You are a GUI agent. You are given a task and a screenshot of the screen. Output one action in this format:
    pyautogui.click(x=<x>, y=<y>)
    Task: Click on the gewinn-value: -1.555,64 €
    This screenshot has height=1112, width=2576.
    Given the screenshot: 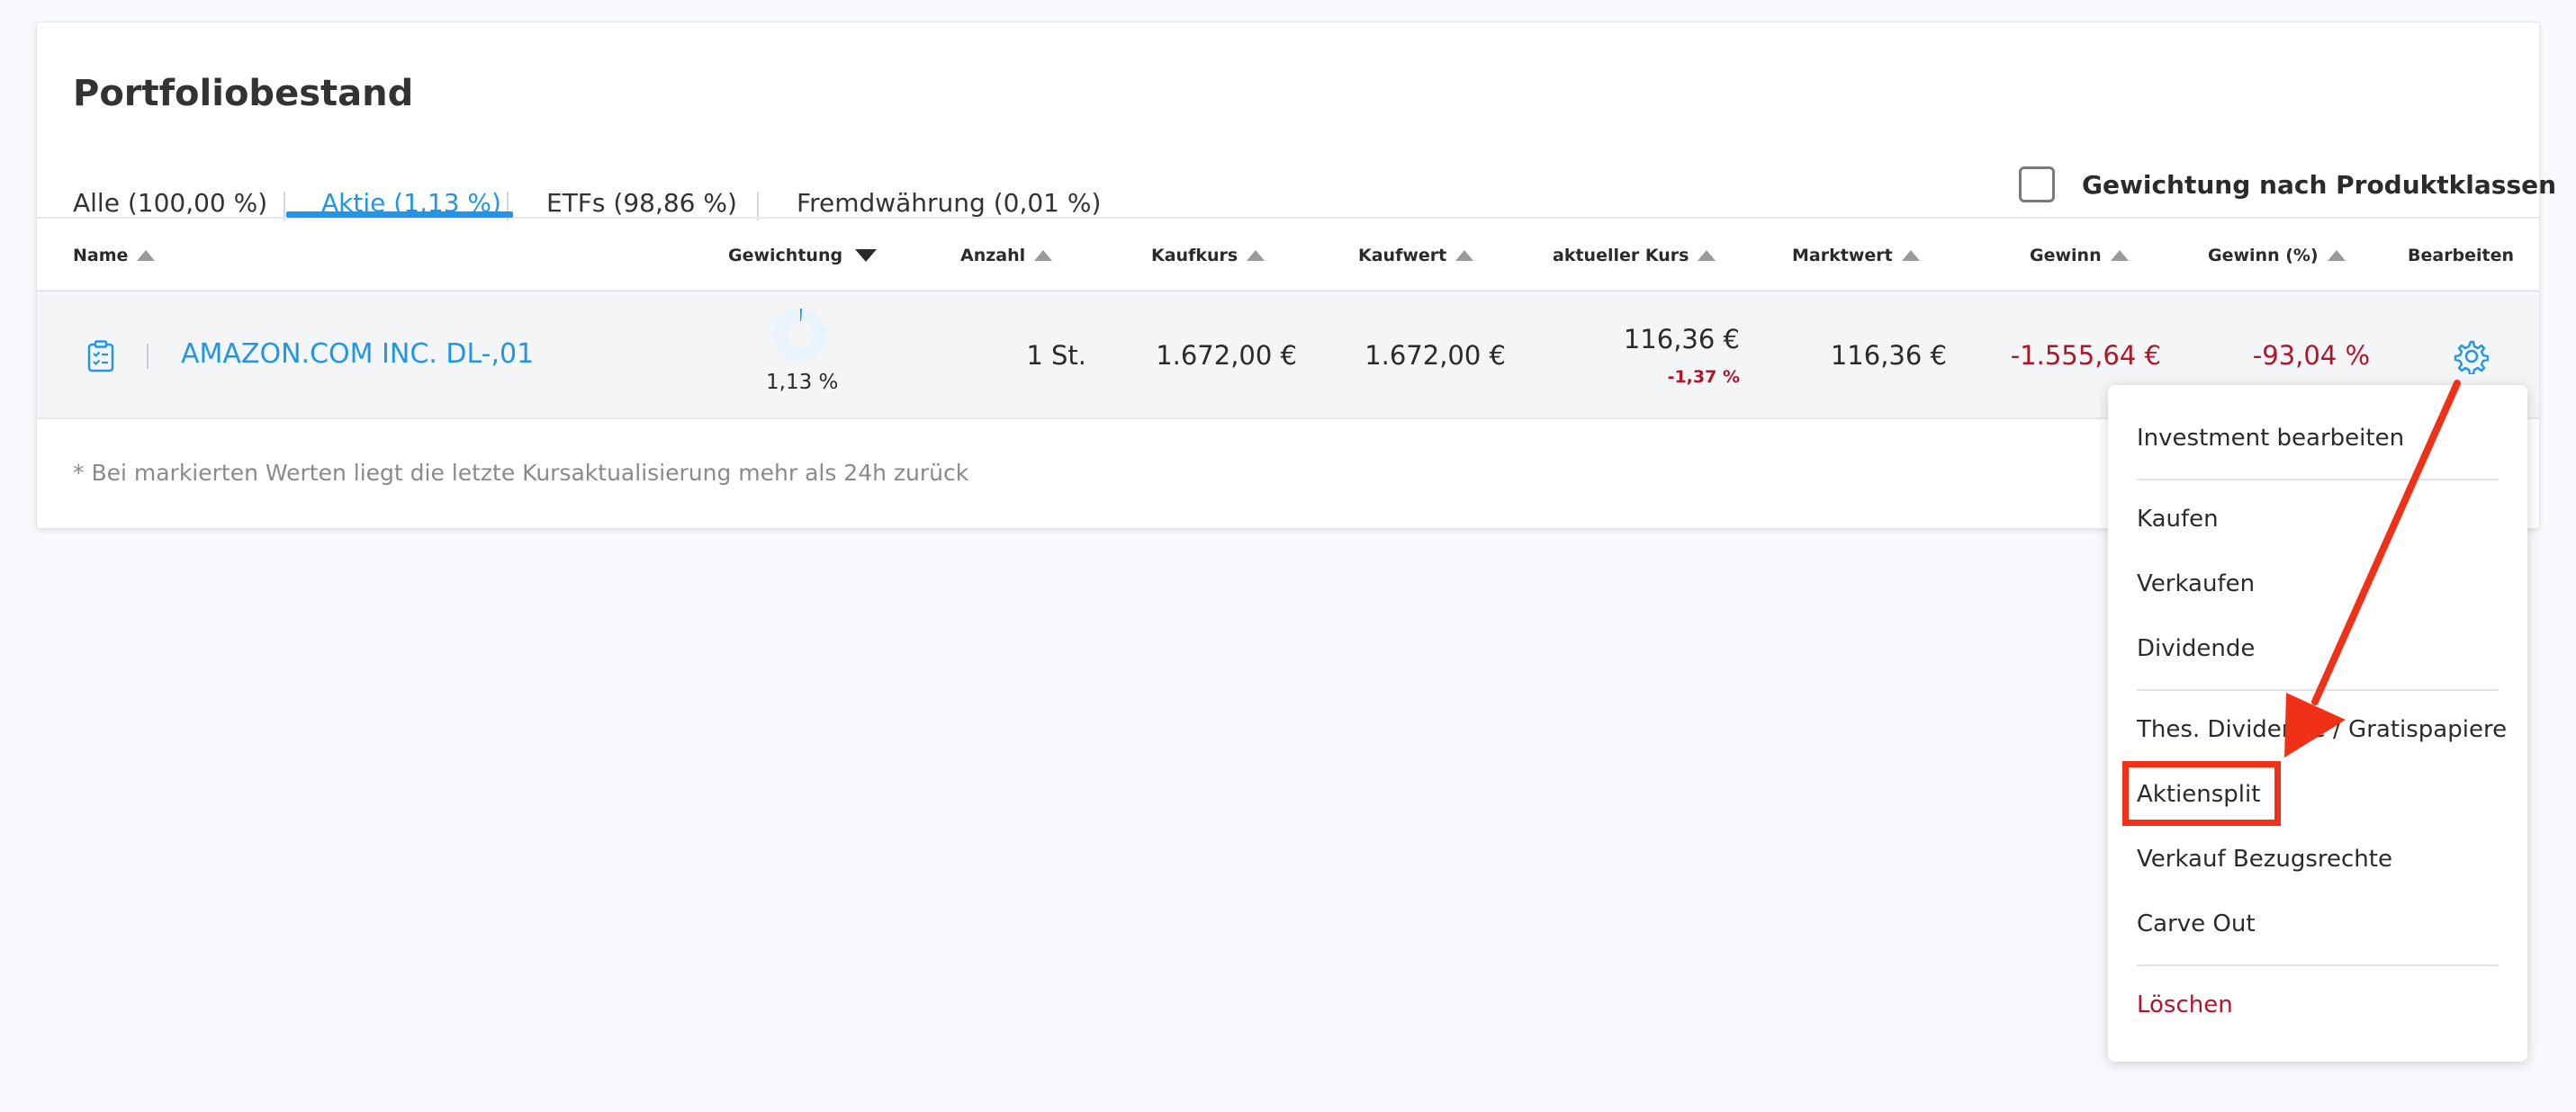 What is the action you would take?
    pyautogui.click(x=2085, y=355)
    